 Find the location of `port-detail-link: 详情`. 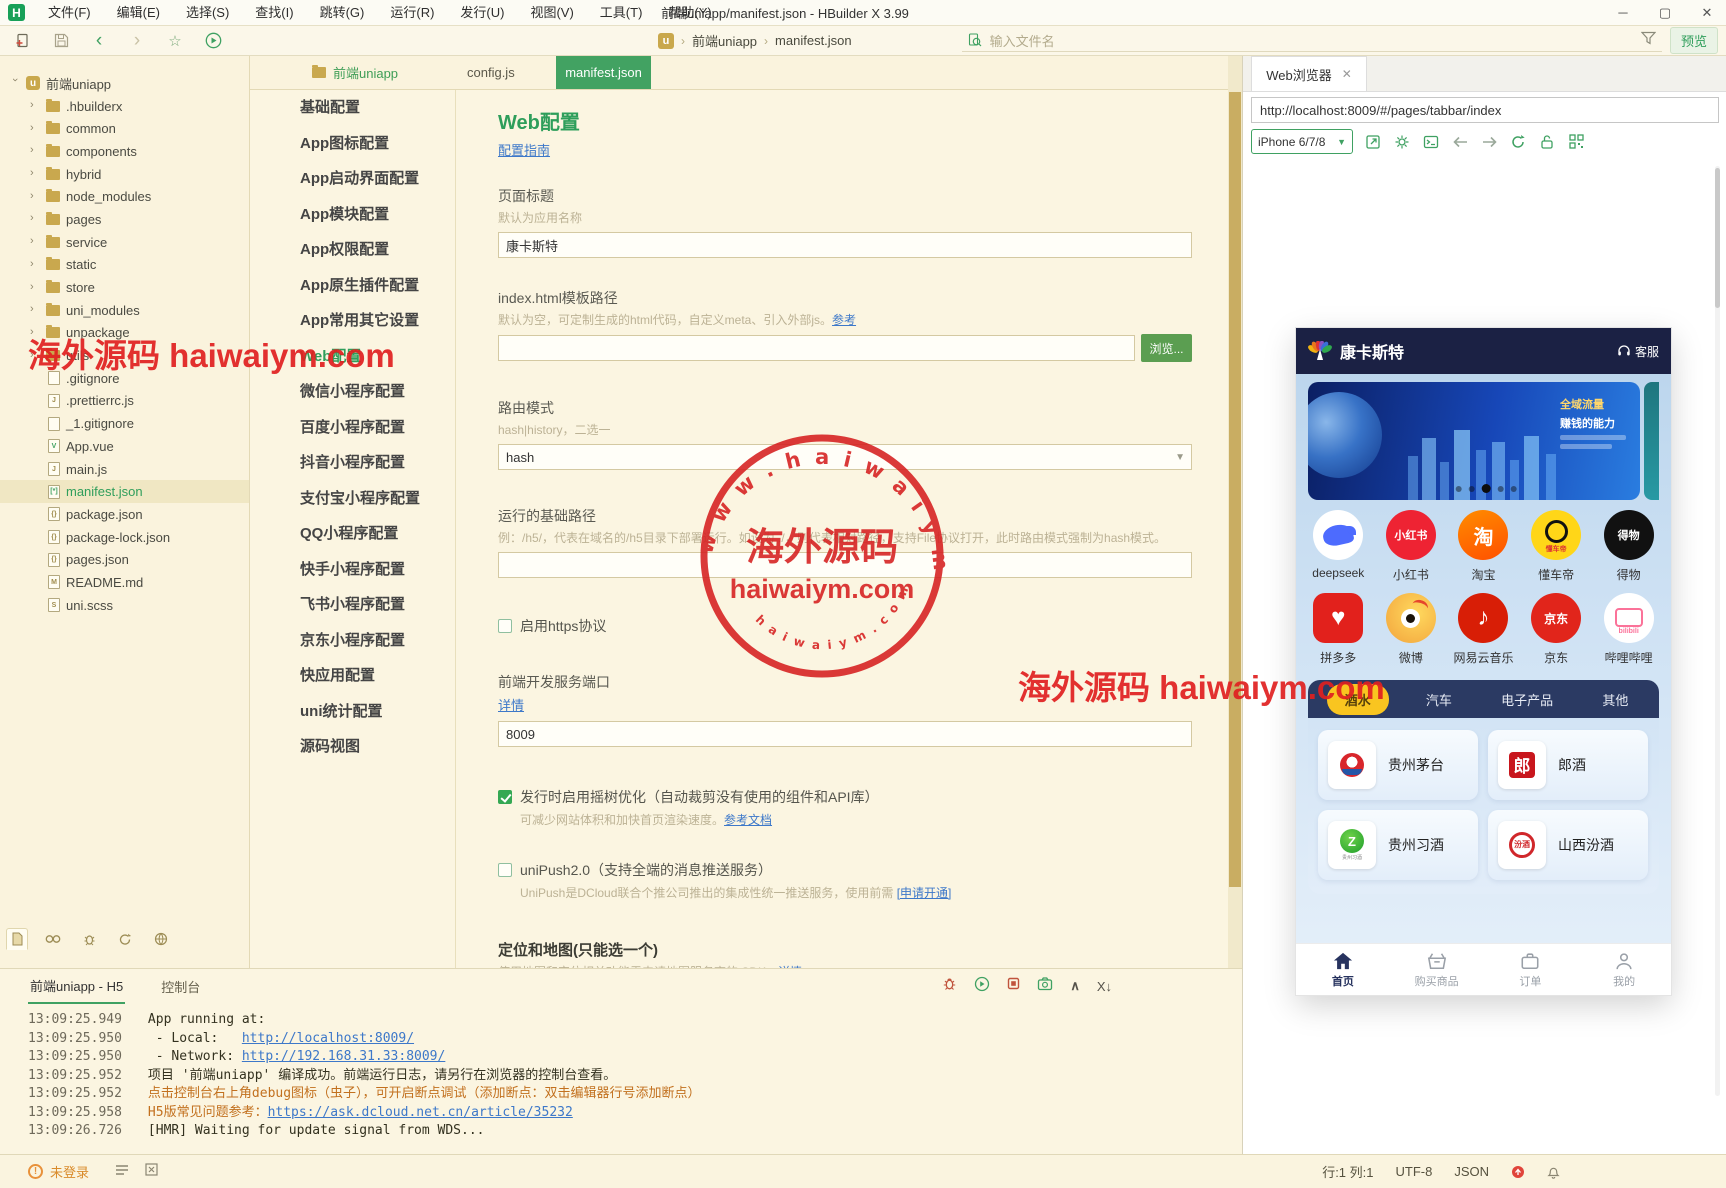

port-detail-link: 详情 is located at coordinates (511, 705).